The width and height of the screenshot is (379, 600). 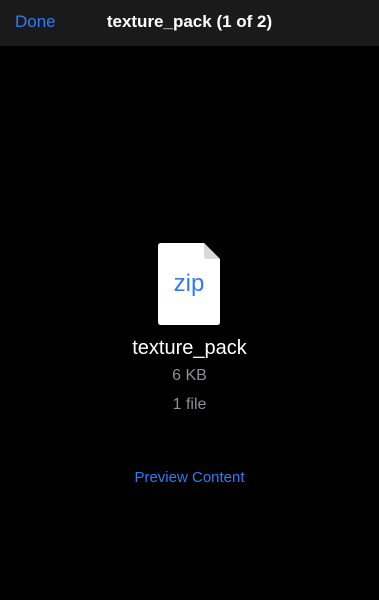 I want to click on nav-title: texture_pack (1 of 2), so click(x=189, y=21).